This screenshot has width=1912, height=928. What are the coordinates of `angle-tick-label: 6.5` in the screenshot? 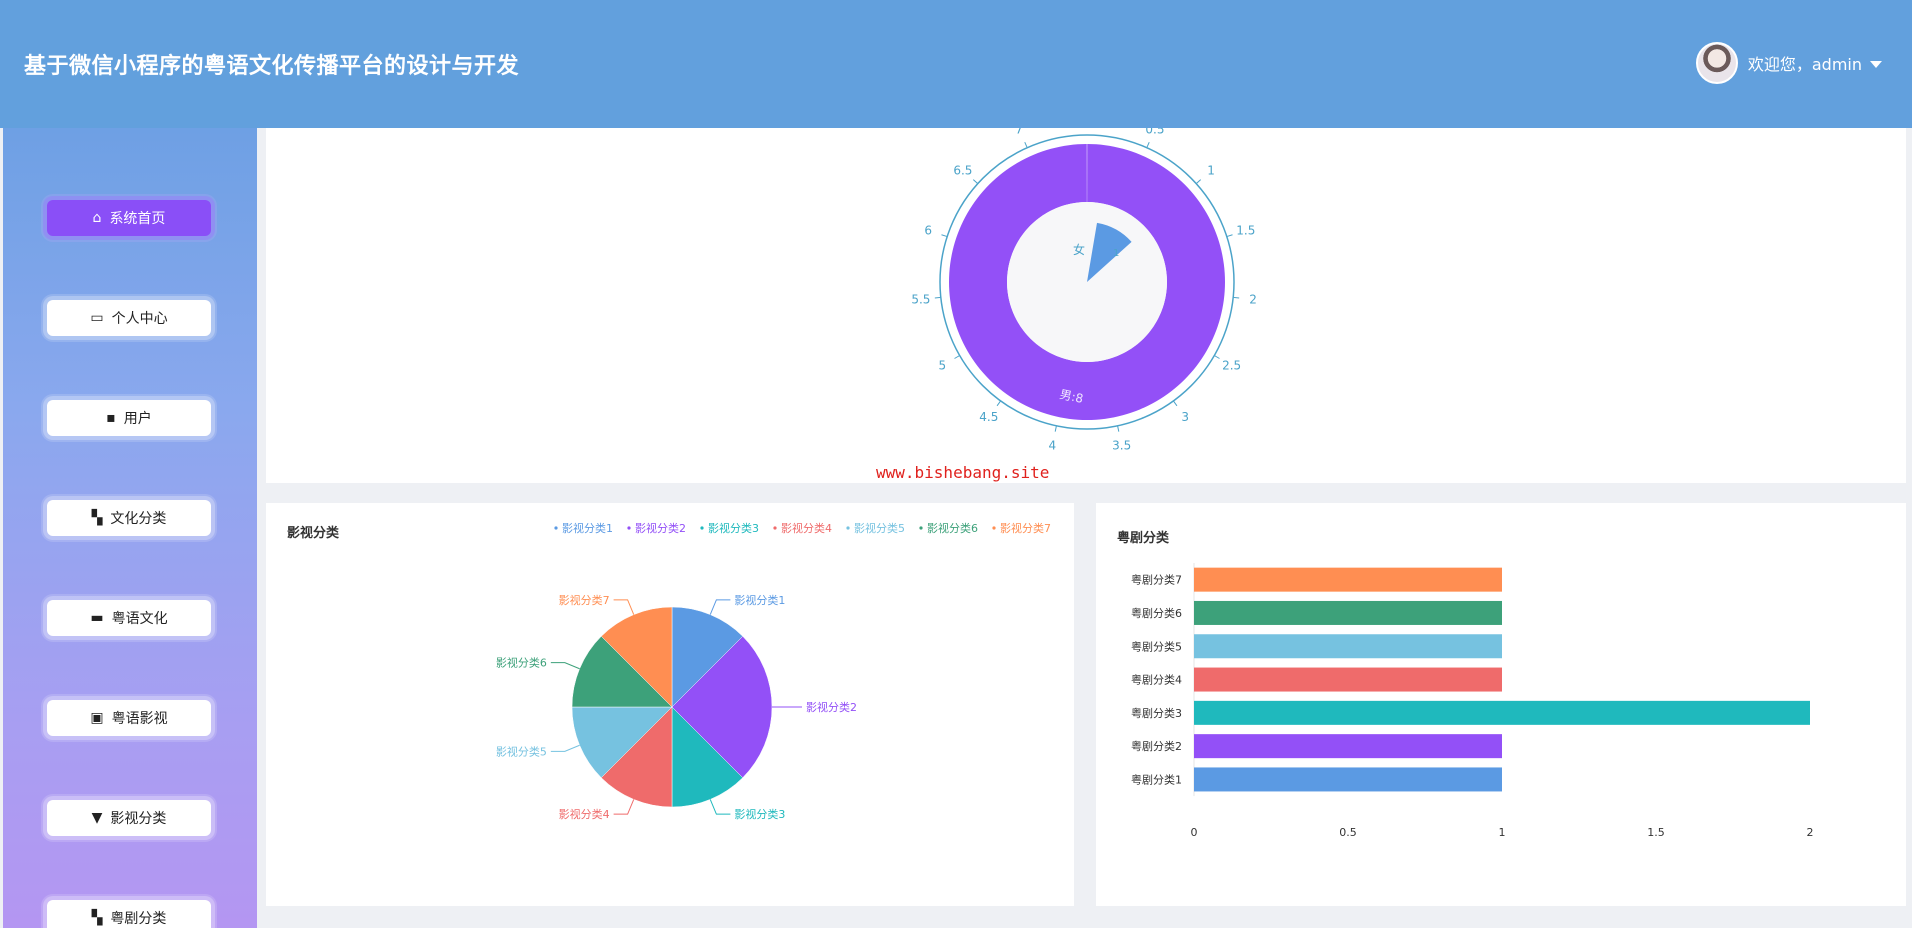 It's located at (962, 170).